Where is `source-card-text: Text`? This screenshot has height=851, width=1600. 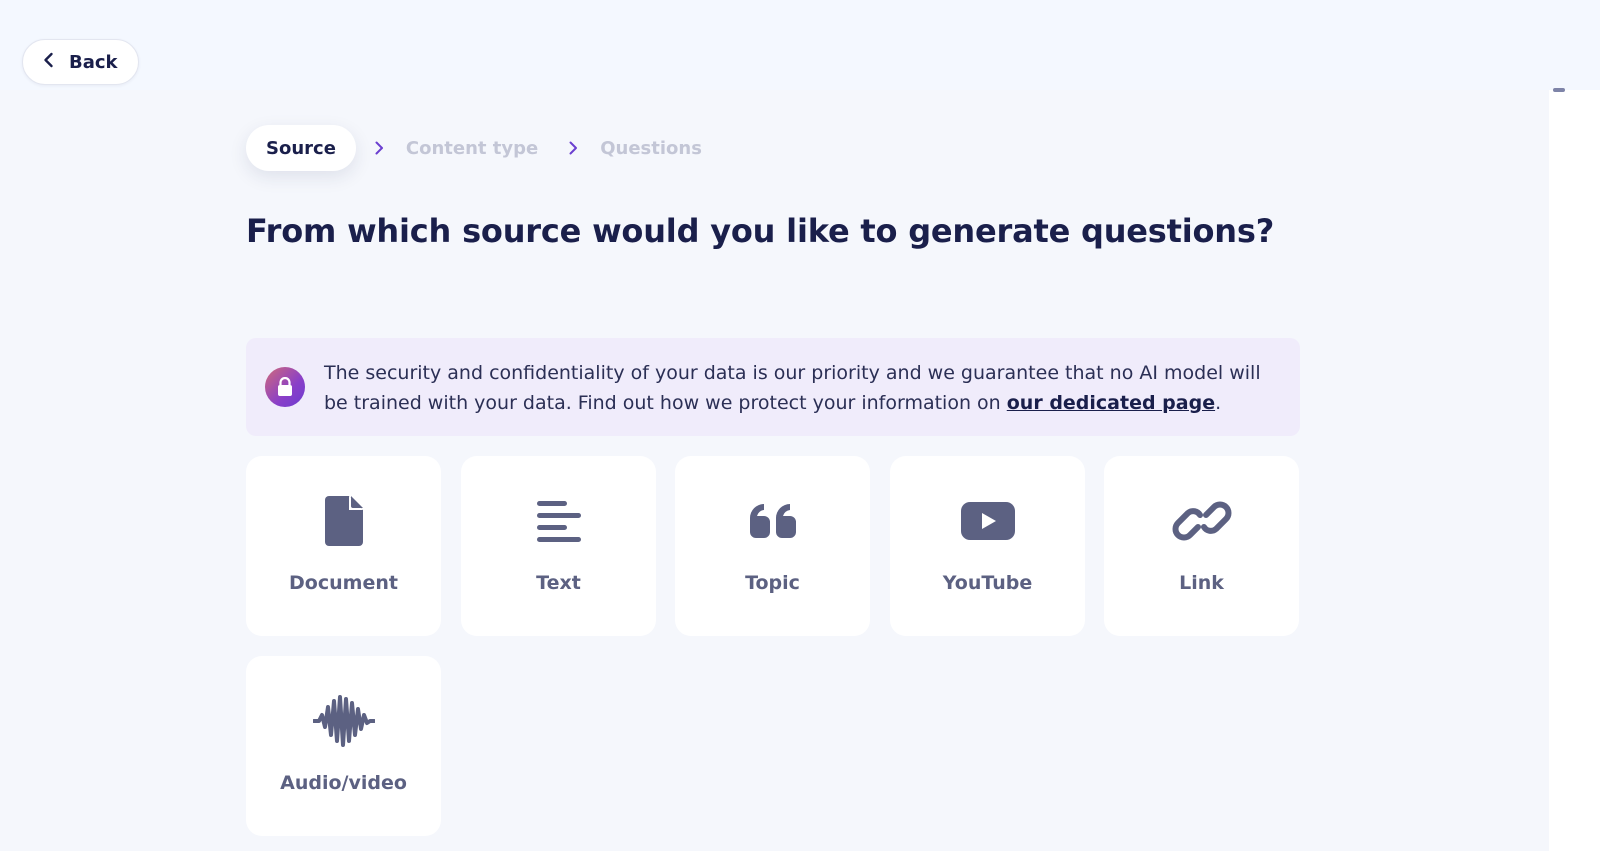
source-card-text: Text is located at coordinates (558, 546).